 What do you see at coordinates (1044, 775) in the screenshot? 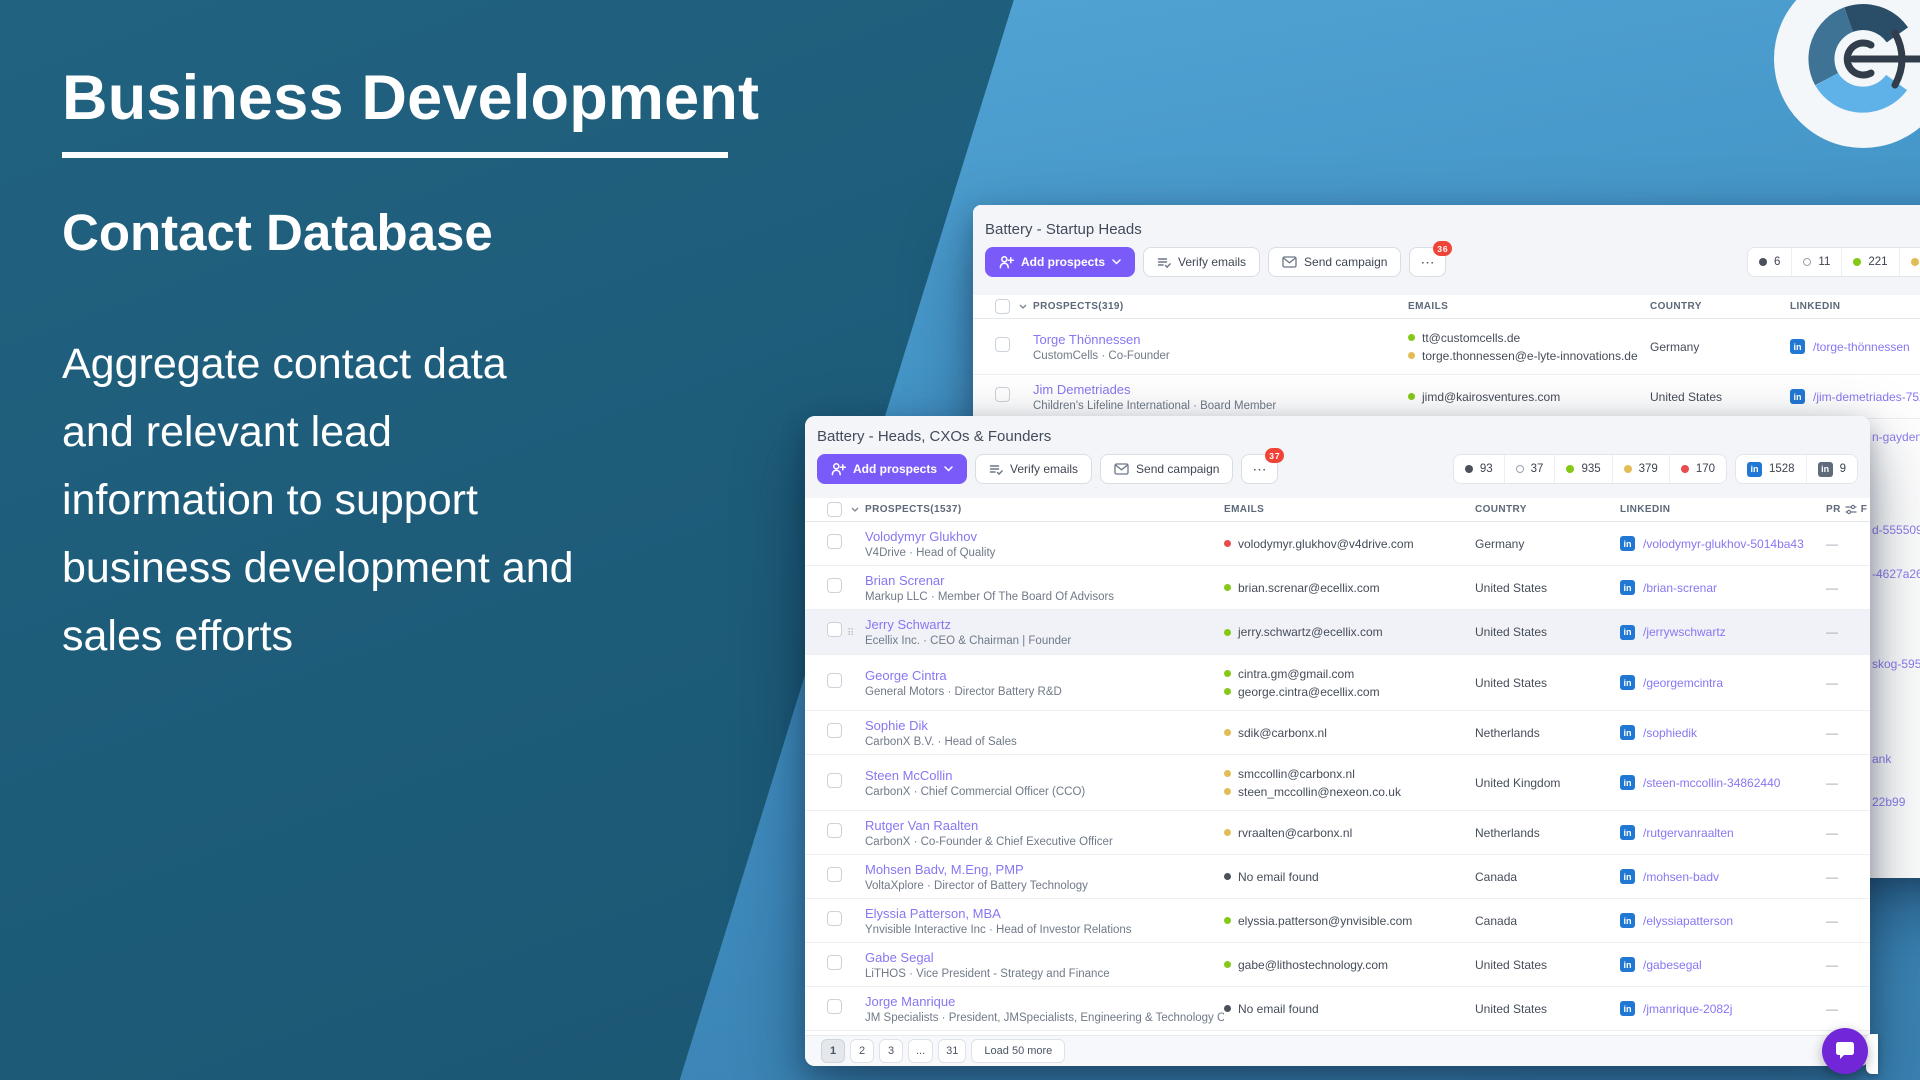
I see `prospect-name-link: Steen McCollin` at bounding box center [1044, 775].